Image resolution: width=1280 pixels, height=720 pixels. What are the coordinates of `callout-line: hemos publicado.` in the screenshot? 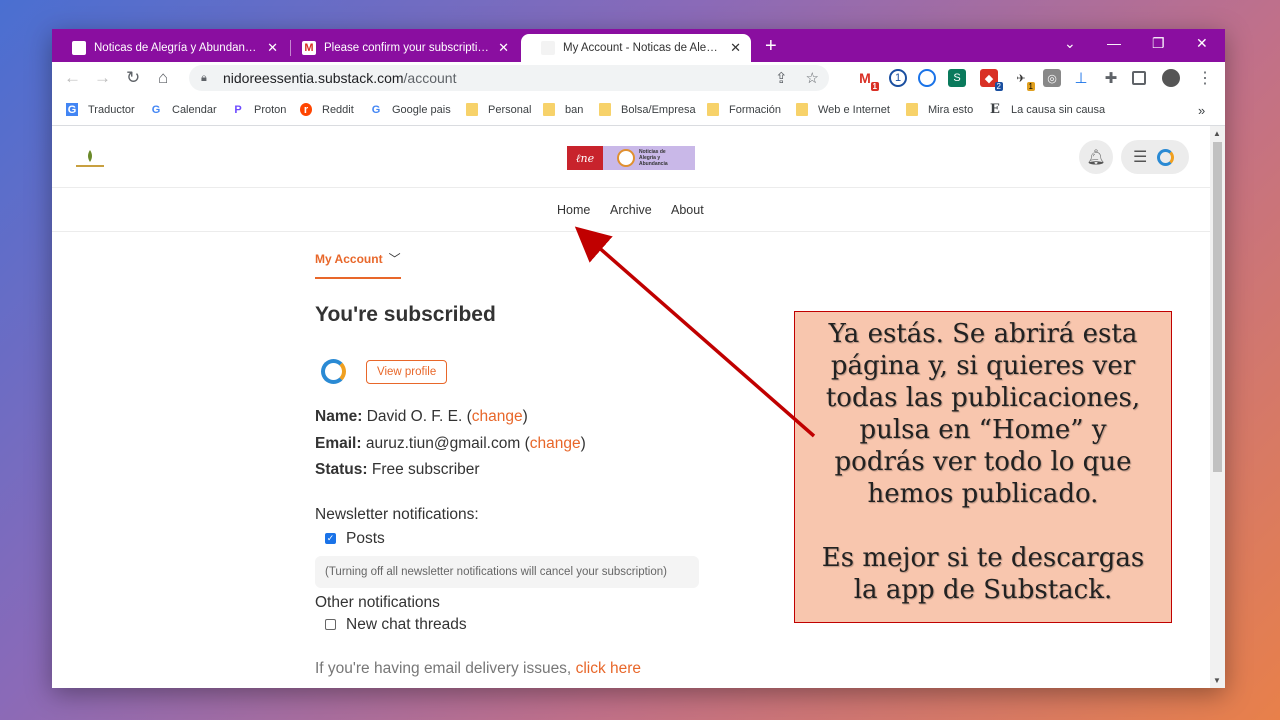 It's located at (983, 494).